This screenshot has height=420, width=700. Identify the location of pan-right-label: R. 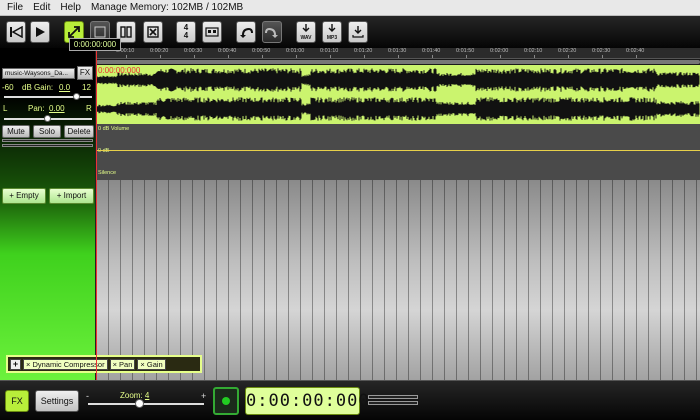
(89, 108).